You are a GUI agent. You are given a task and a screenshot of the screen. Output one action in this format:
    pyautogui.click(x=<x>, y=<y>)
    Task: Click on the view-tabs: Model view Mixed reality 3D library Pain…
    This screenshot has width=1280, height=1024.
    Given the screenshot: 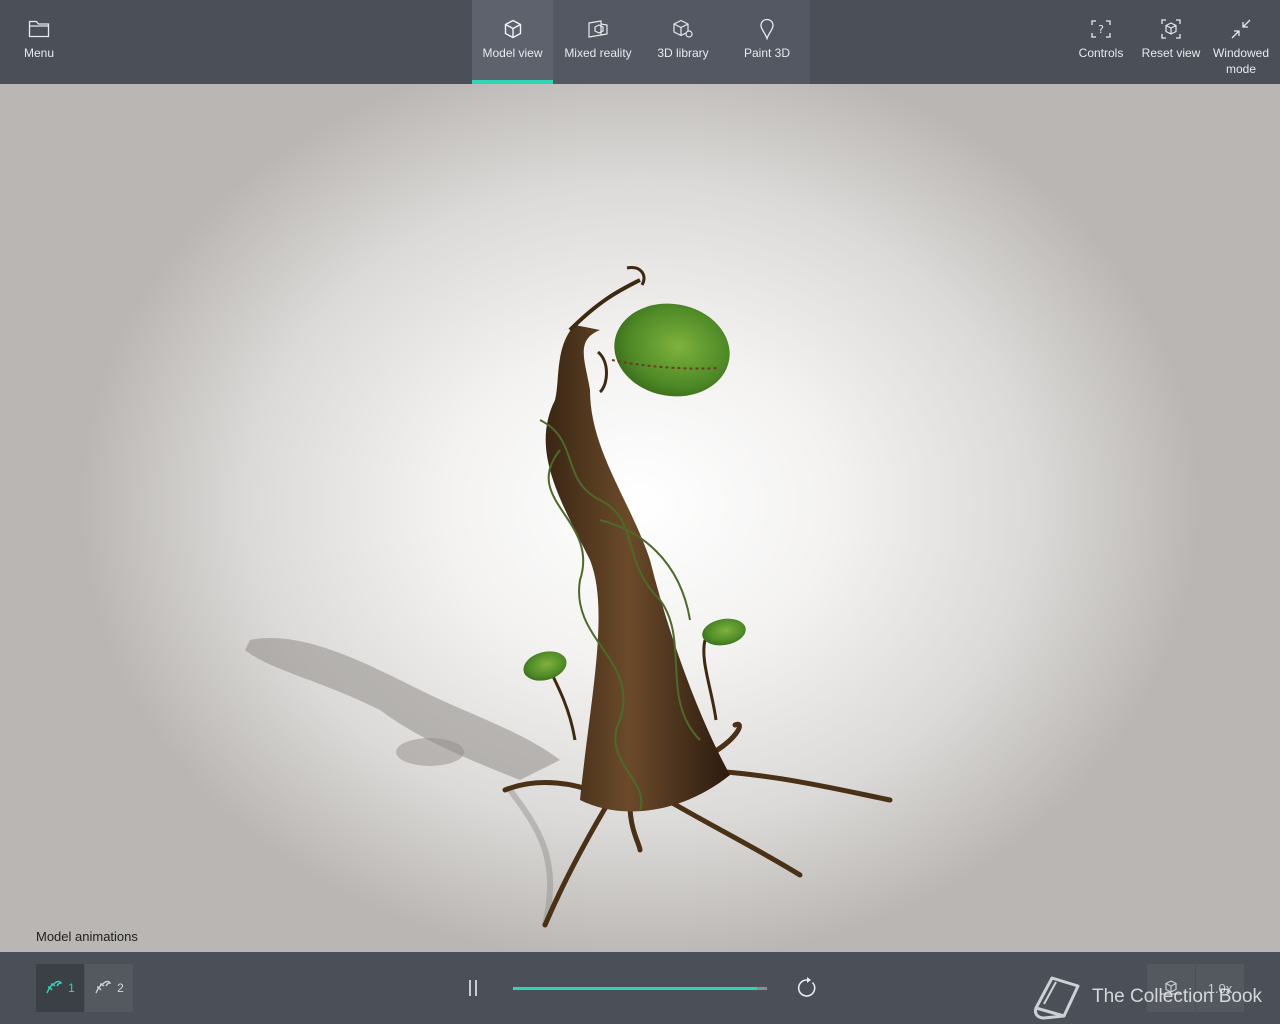 What is the action you would take?
    pyautogui.click(x=641, y=42)
    